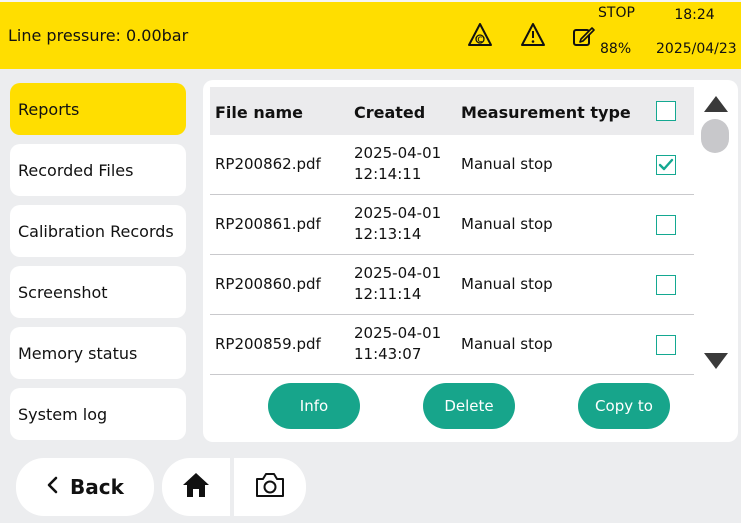 The width and height of the screenshot is (741, 523). I want to click on home-icon, so click(196, 487).